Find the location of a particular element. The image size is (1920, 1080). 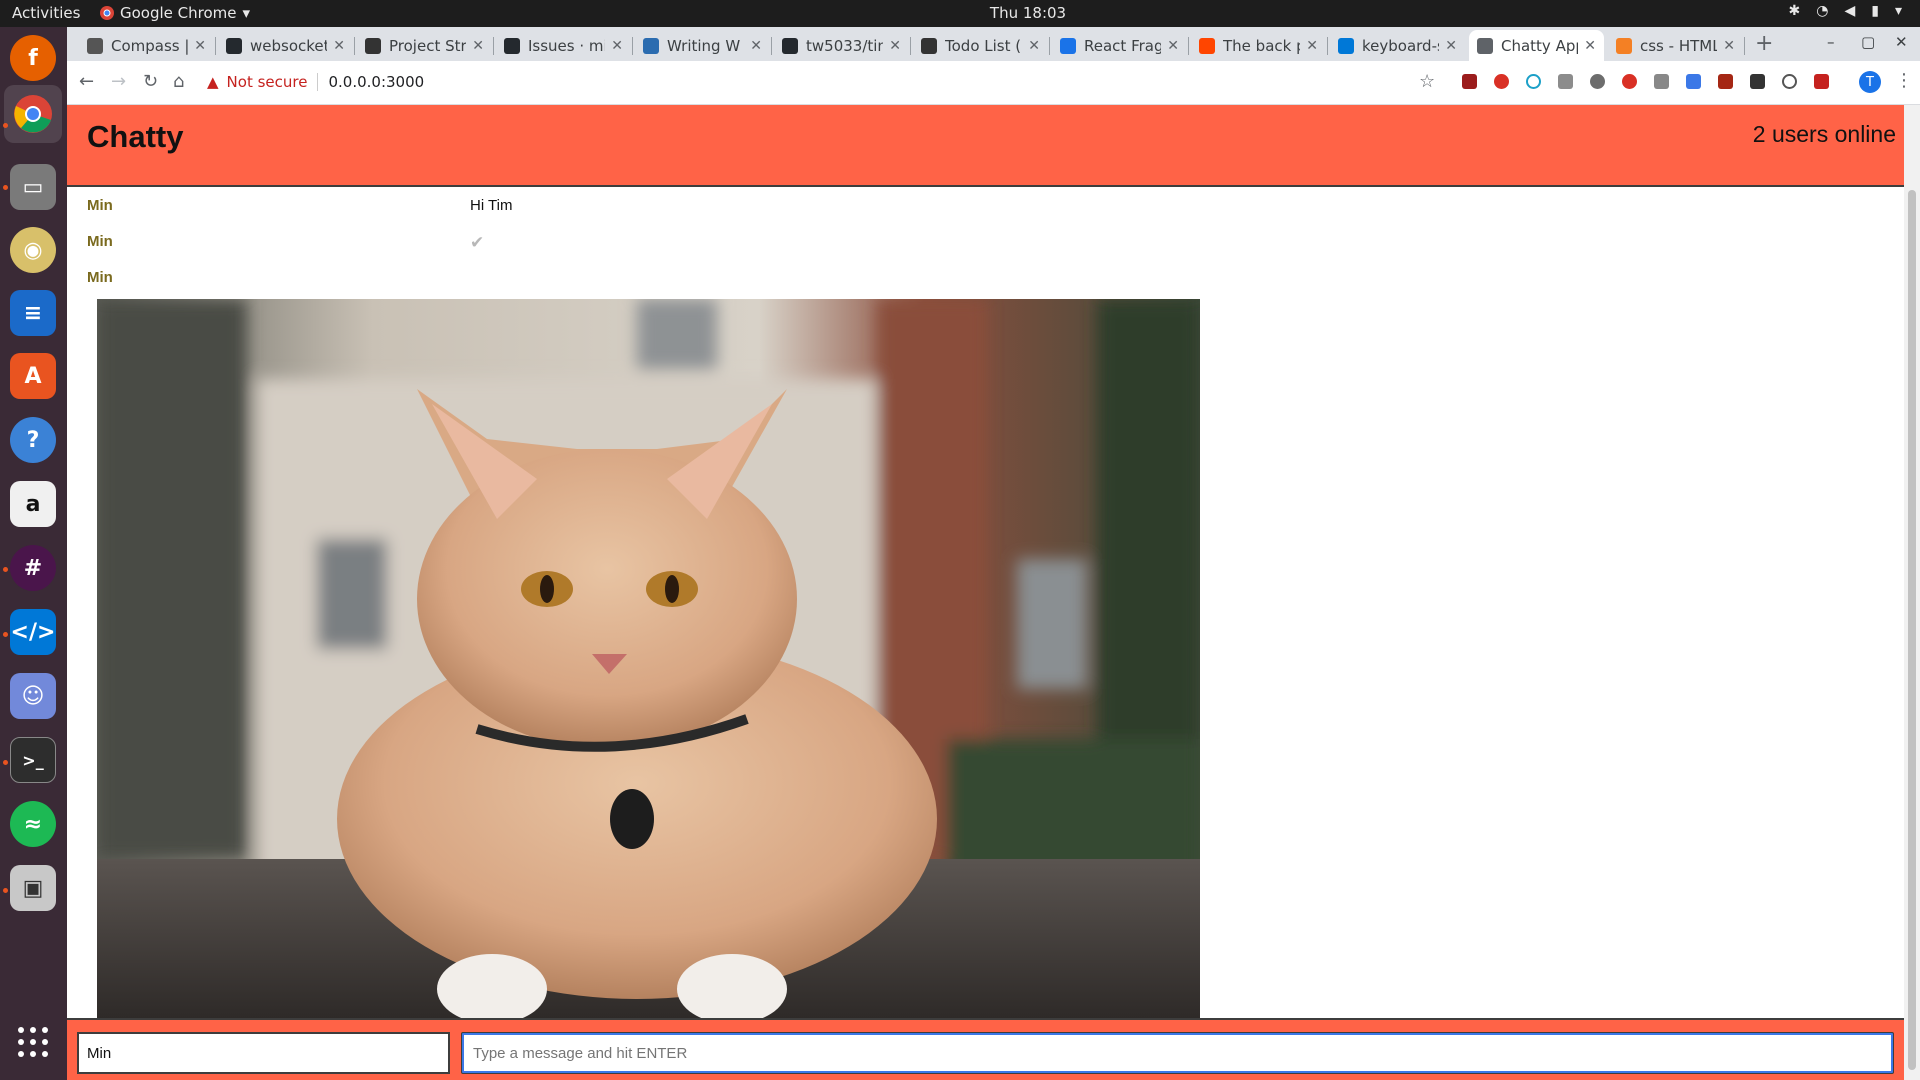

tab-title: css - HTML is located at coordinates (1679, 45).